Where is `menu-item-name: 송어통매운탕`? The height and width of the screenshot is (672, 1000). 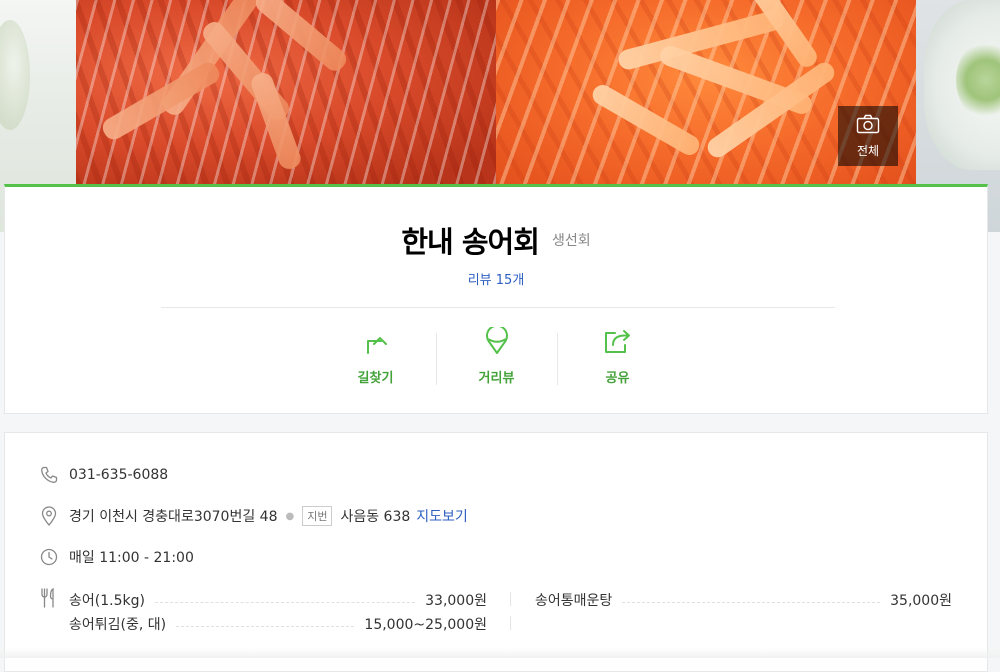
menu-item-name: 송어통매운탕 is located at coordinates (574, 601).